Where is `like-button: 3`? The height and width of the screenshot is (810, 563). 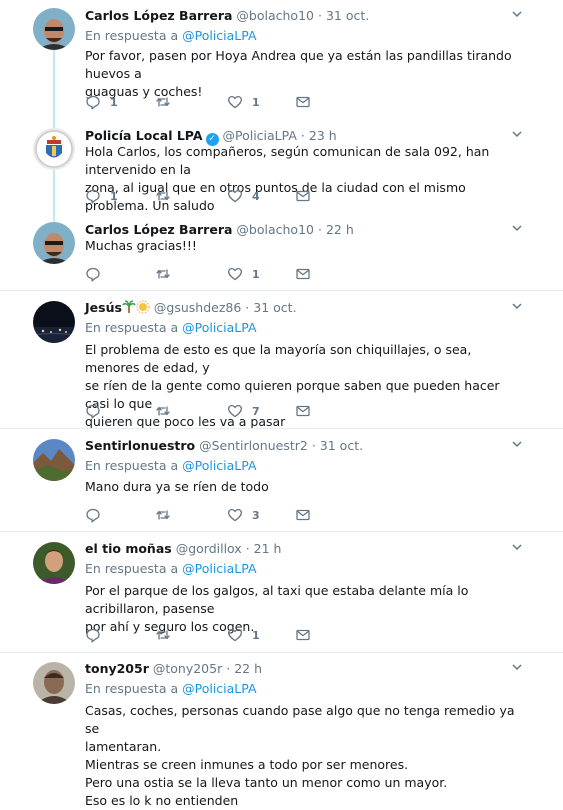
like-button: 3 is located at coordinates (243, 515).